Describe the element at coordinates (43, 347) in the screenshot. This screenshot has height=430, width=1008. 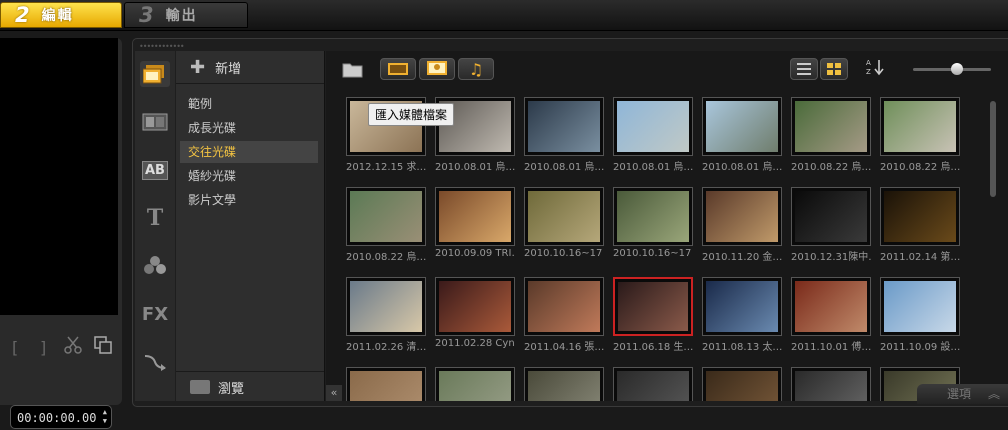
I see `mark-out-button: ]` at that location.